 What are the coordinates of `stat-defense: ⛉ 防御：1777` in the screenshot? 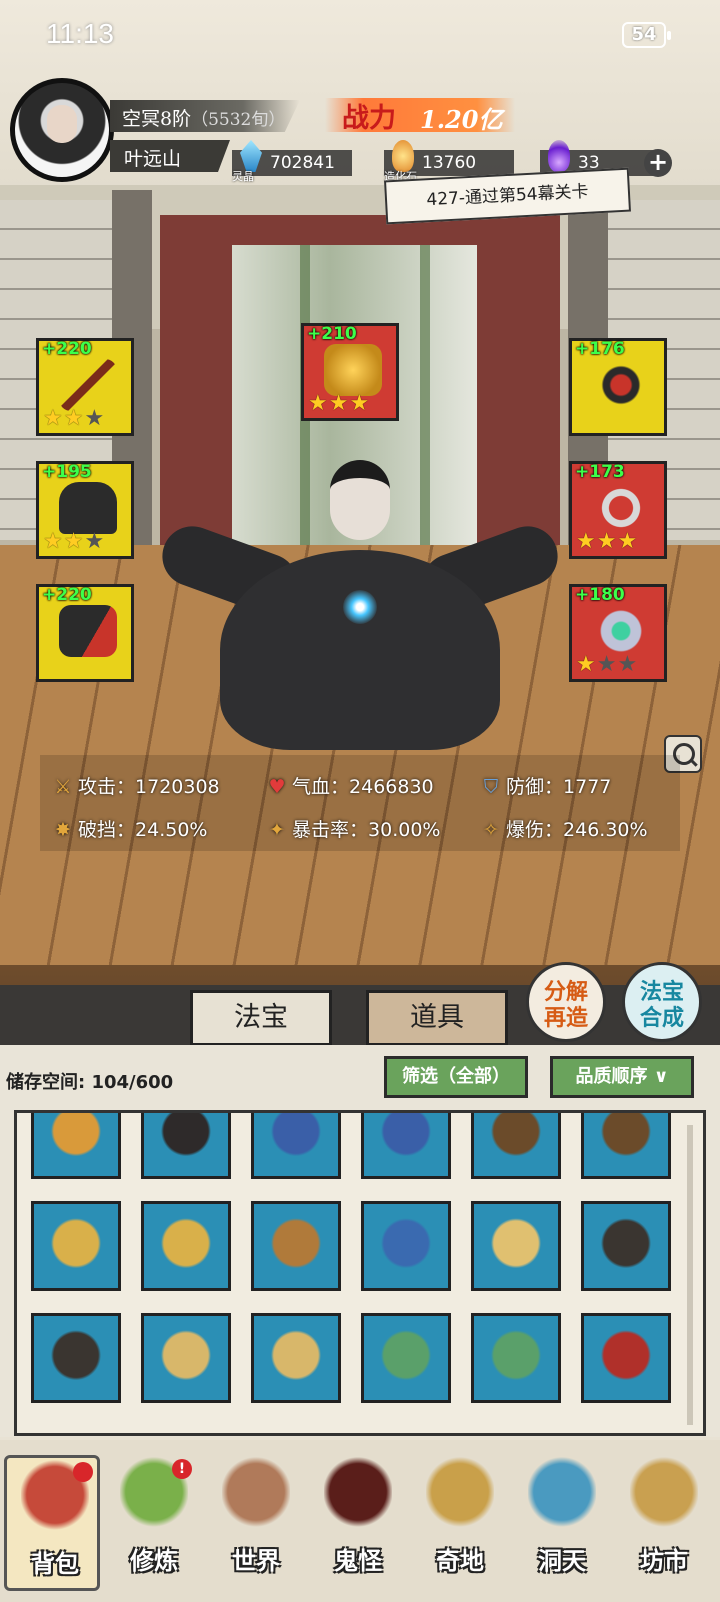 It's located at (546, 785).